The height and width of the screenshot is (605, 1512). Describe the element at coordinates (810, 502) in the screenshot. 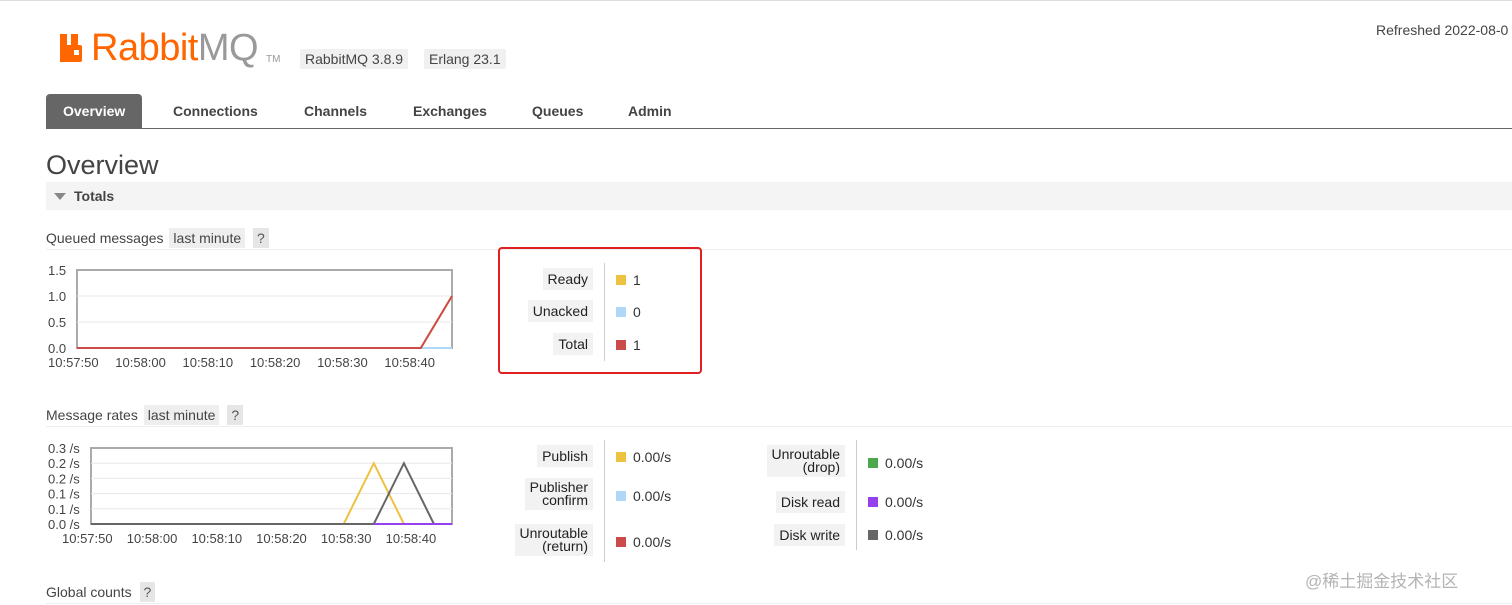

I see `legend-disk-read-label: Disk read` at that location.